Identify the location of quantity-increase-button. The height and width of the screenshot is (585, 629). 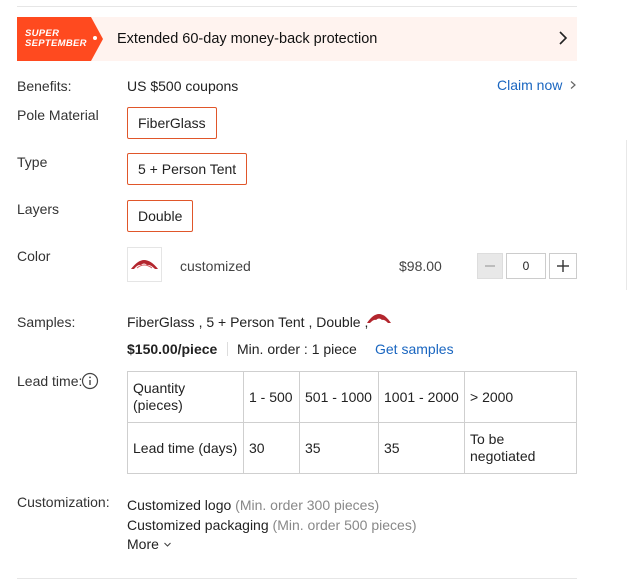
(563, 266).